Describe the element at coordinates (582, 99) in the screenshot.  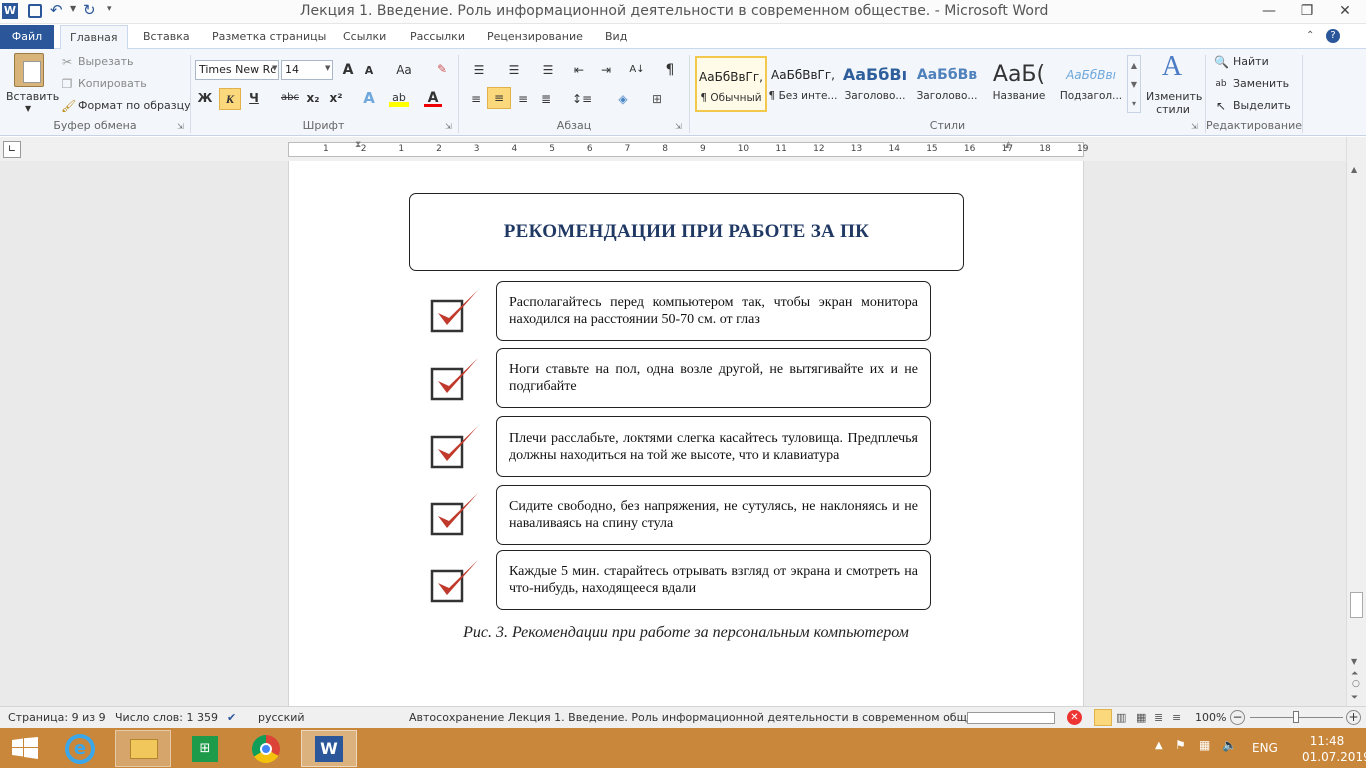
I see `line-spacing-icon: ↕≡` at that location.